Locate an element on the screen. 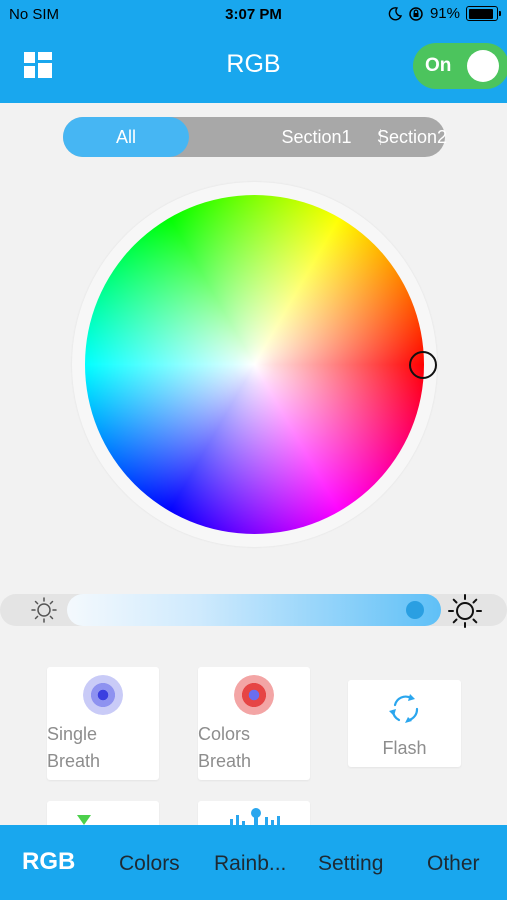 The image size is (507, 900). battery-percent: 91% is located at coordinates (444, 13).